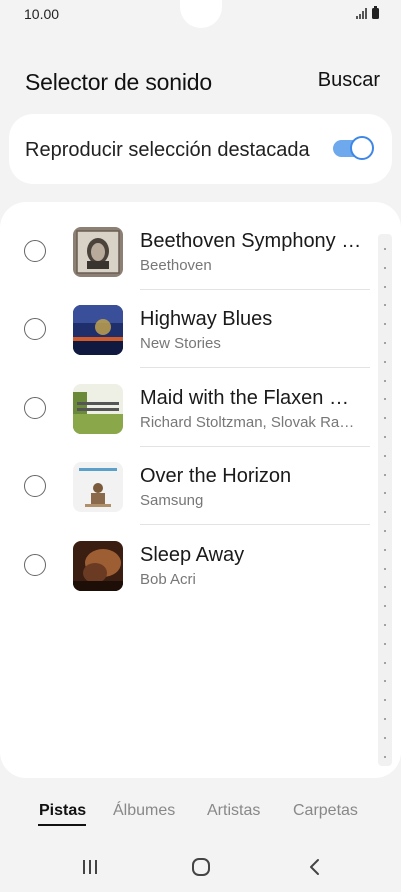 This screenshot has height=892, width=401. I want to click on status-bar: 10.00, so click(200, 15).